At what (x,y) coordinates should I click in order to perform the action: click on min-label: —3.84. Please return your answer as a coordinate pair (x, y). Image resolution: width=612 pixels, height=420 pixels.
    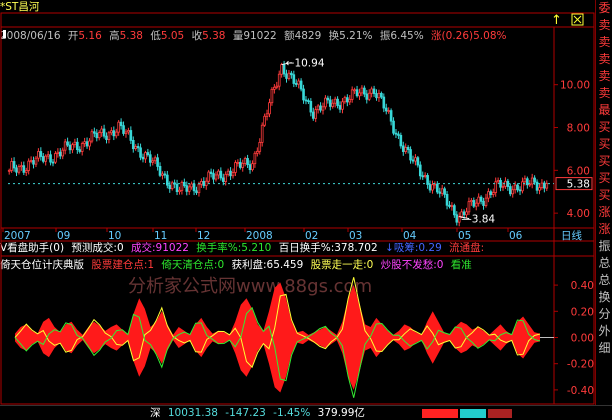
    Looking at the image, I should click on (478, 220).